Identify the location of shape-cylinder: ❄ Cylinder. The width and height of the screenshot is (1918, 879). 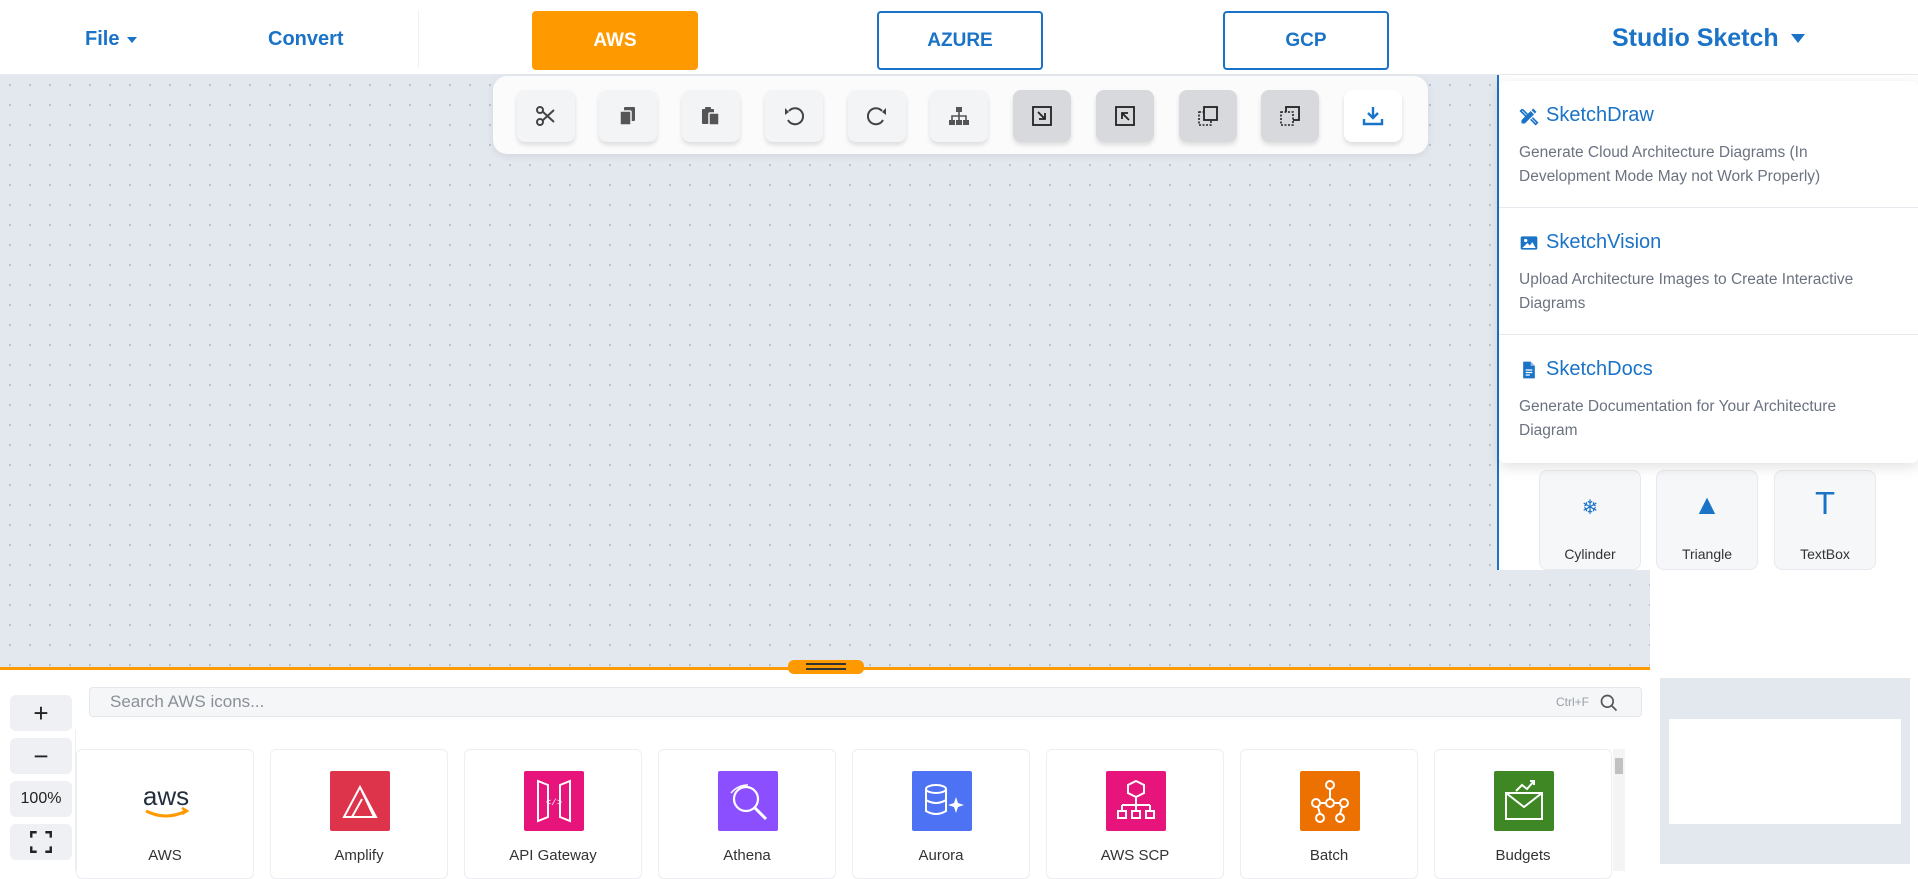
(1590, 520).